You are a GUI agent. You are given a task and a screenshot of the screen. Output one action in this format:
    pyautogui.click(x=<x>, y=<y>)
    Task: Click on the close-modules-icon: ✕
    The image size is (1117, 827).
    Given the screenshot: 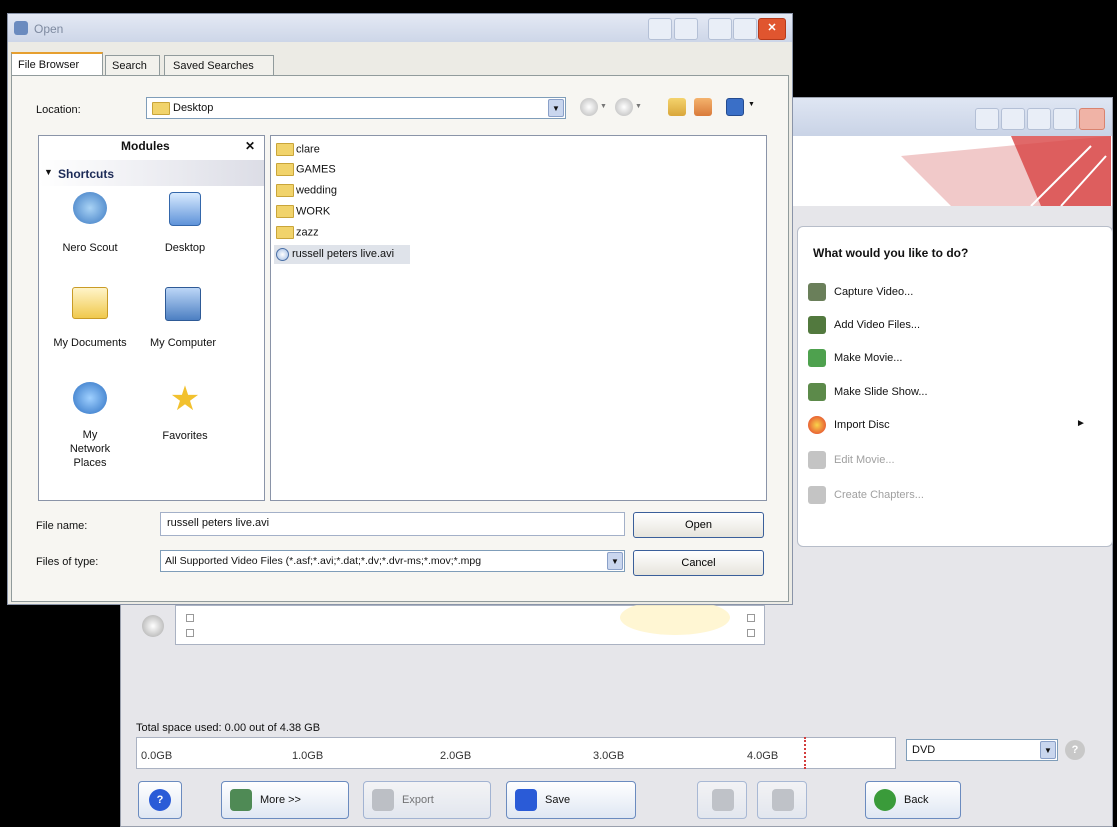 What is the action you would take?
    pyautogui.click(x=250, y=146)
    